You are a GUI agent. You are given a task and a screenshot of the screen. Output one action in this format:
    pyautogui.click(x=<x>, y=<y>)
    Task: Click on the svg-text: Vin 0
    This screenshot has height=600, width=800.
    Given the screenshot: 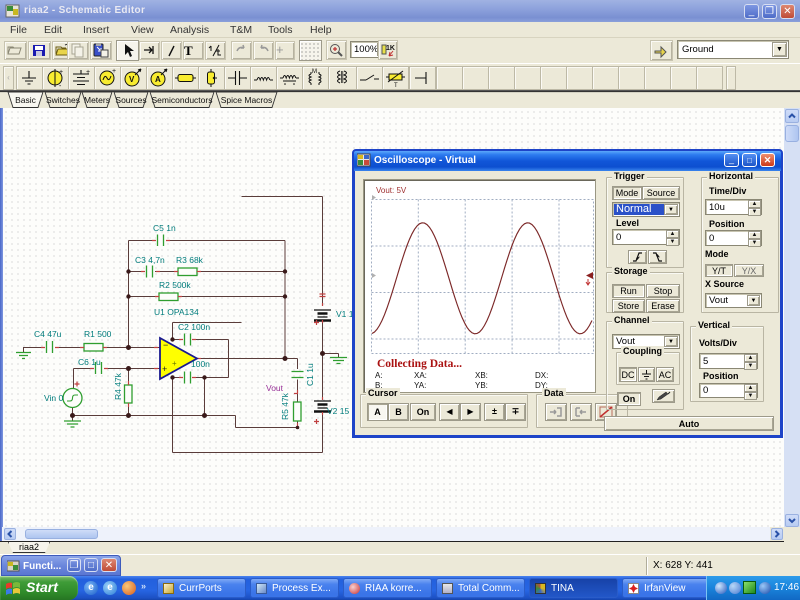 What is the action you would take?
    pyautogui.click(x=53, y=398)
    